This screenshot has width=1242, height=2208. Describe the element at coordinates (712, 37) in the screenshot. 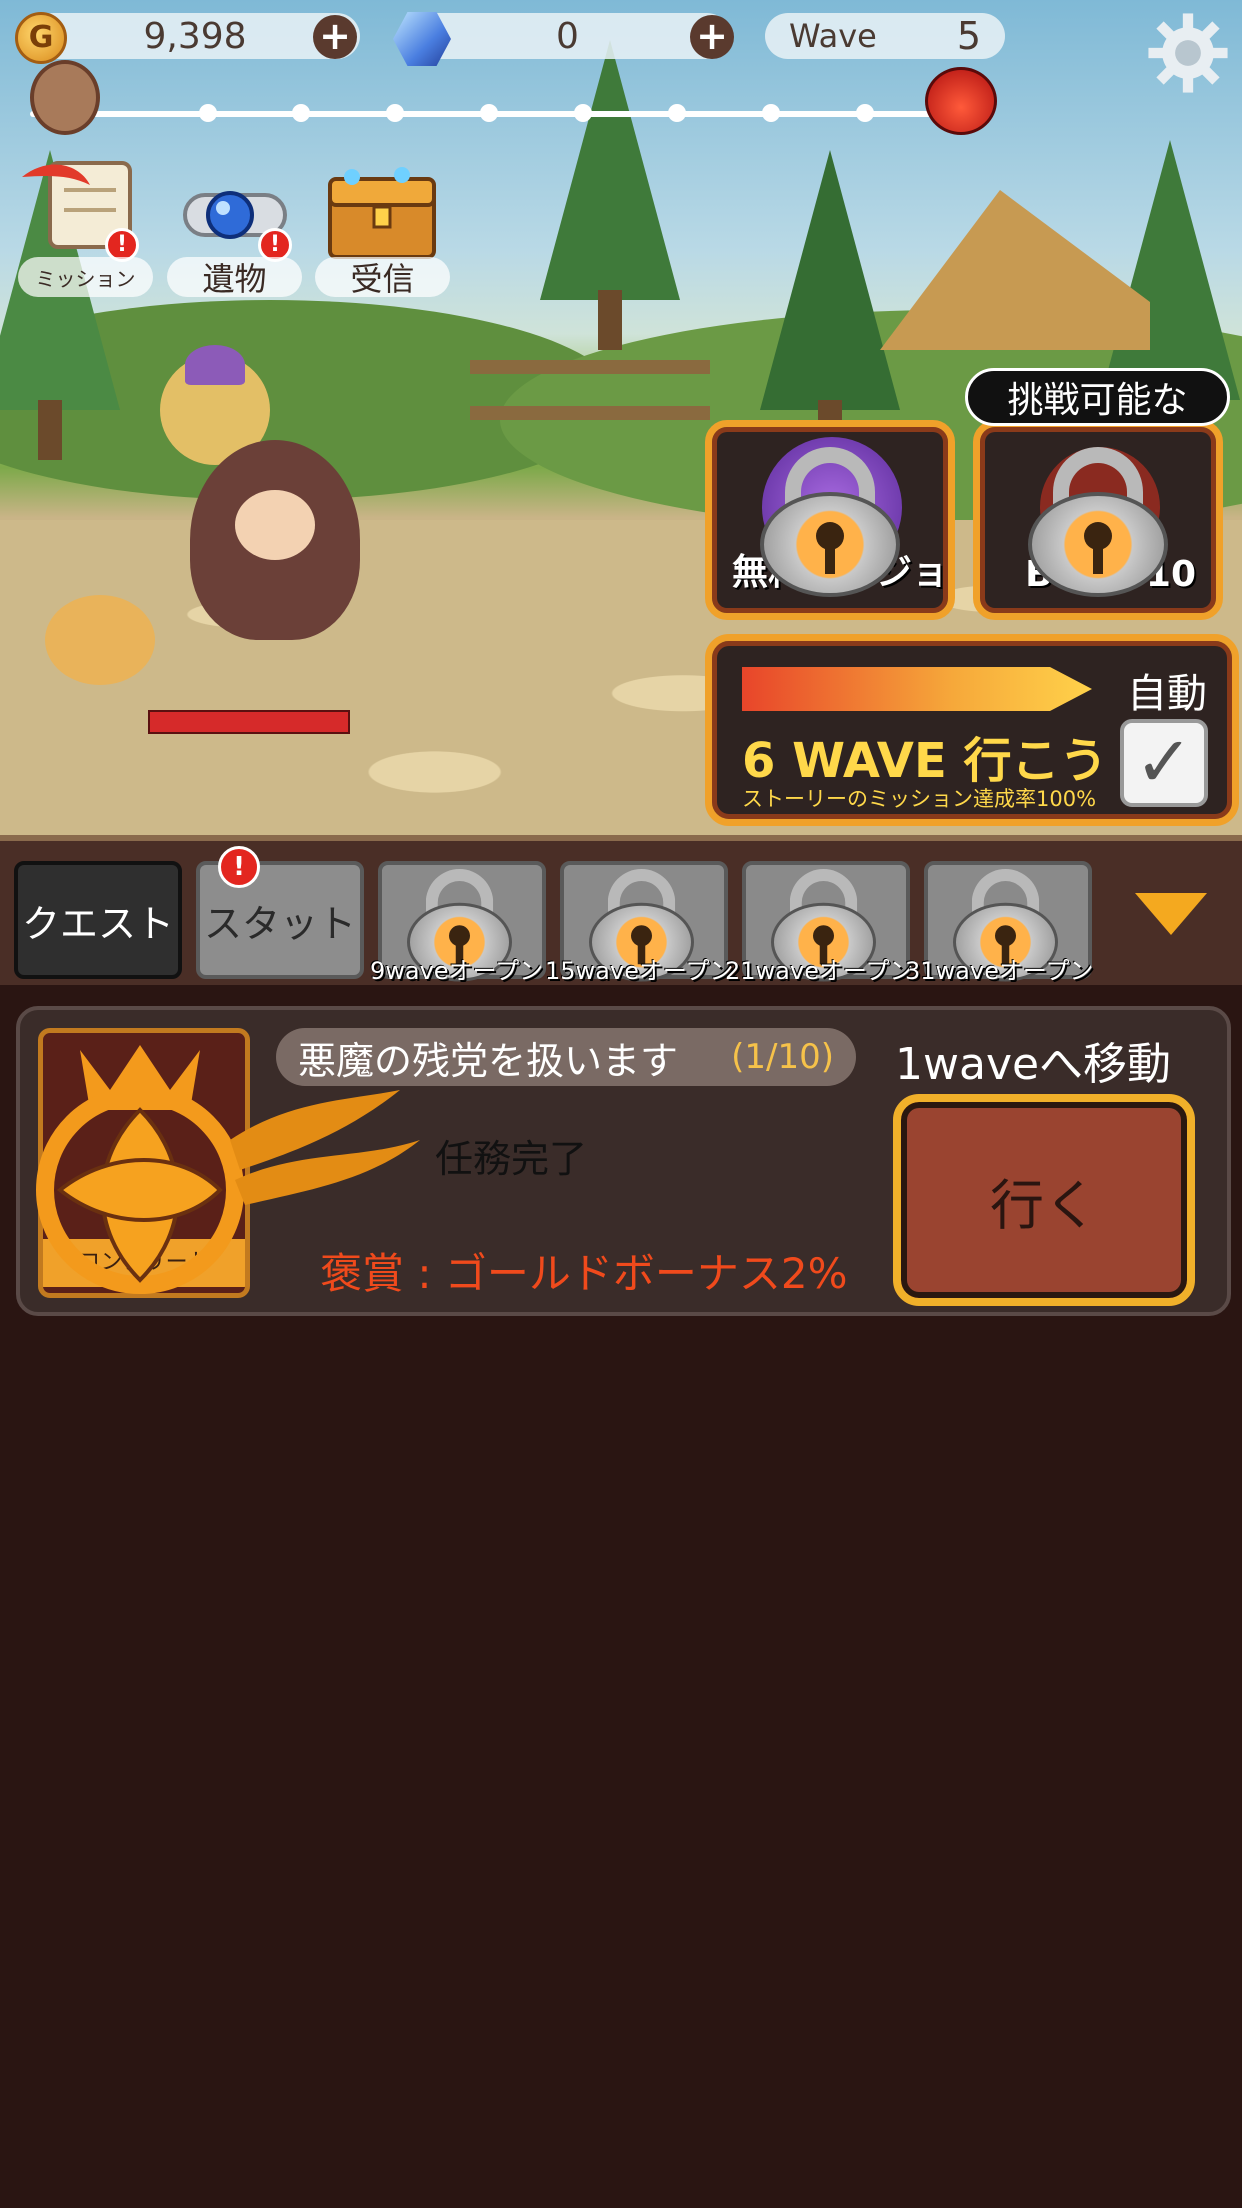

I see `add-gem-button: +` at that location.